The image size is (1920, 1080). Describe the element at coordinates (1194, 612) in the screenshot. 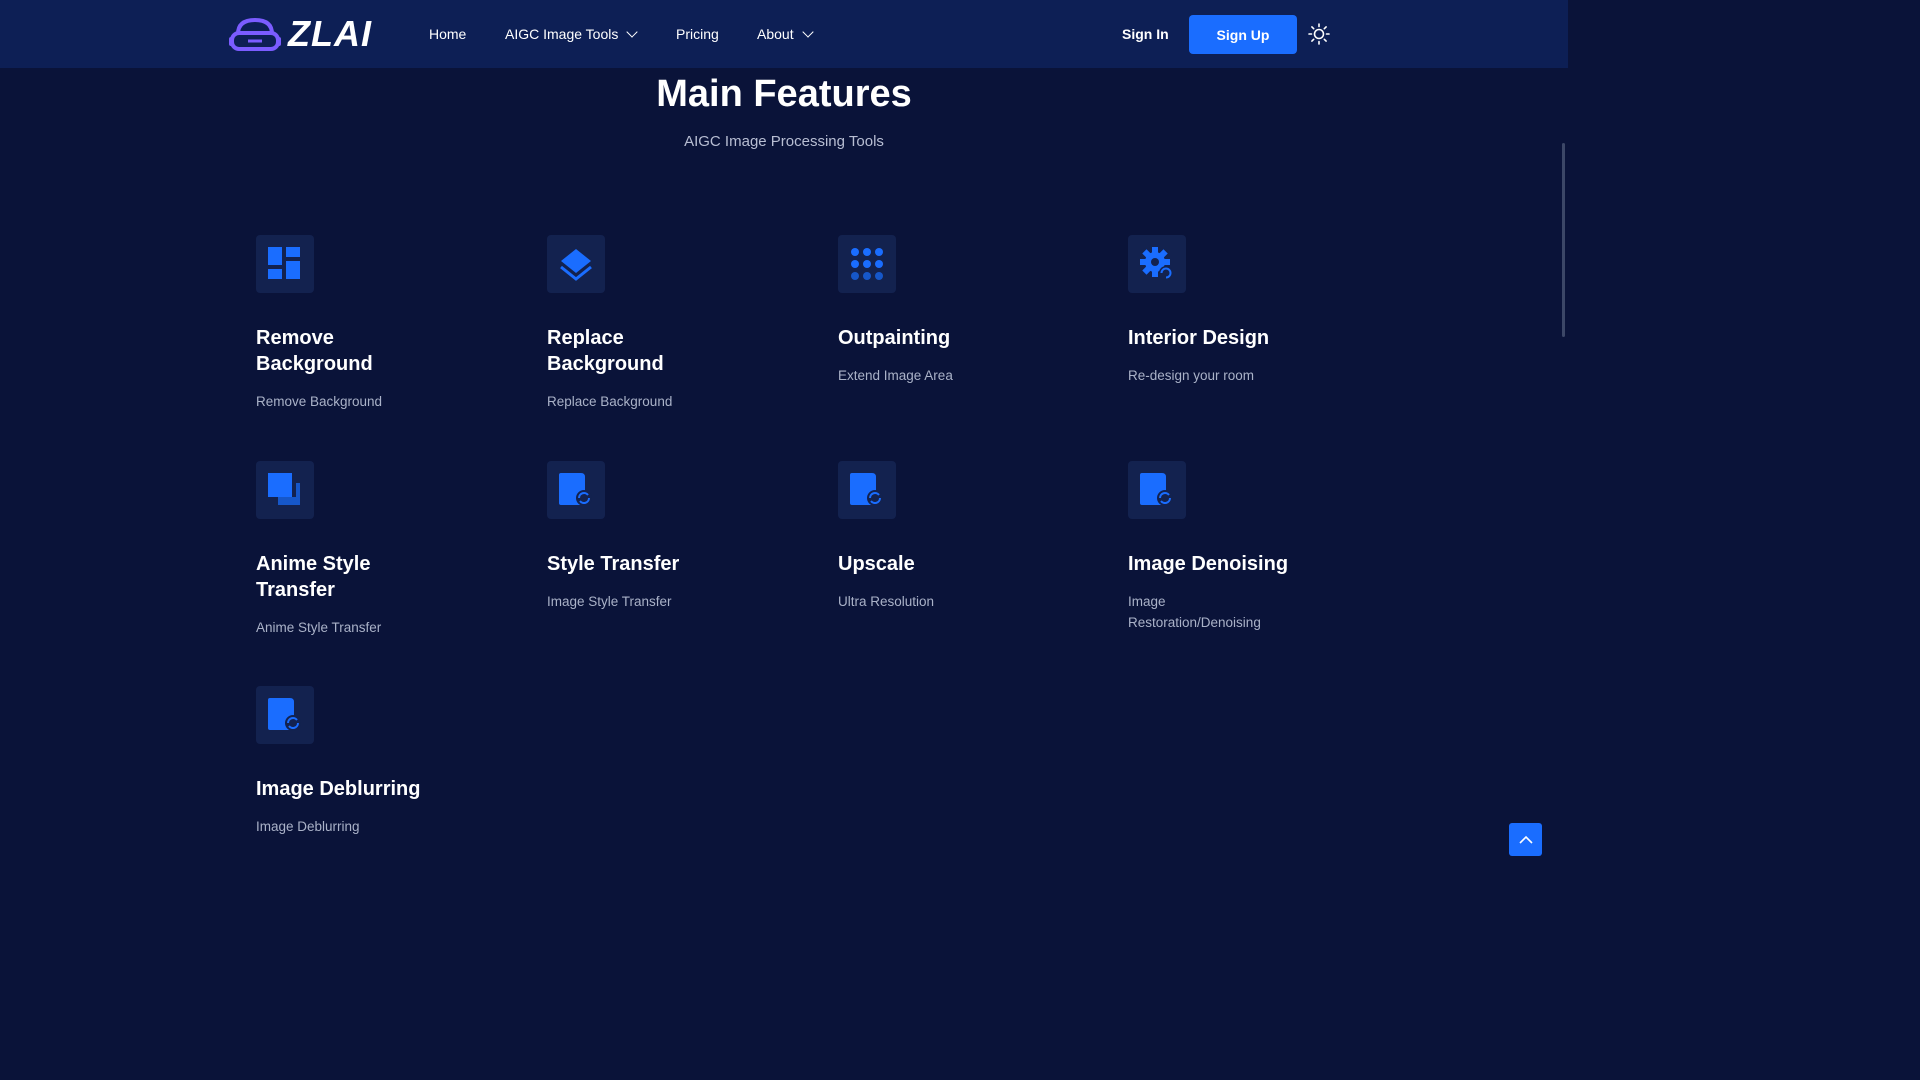

I see `feature-description: Image Restoration/Denoising` at that location.